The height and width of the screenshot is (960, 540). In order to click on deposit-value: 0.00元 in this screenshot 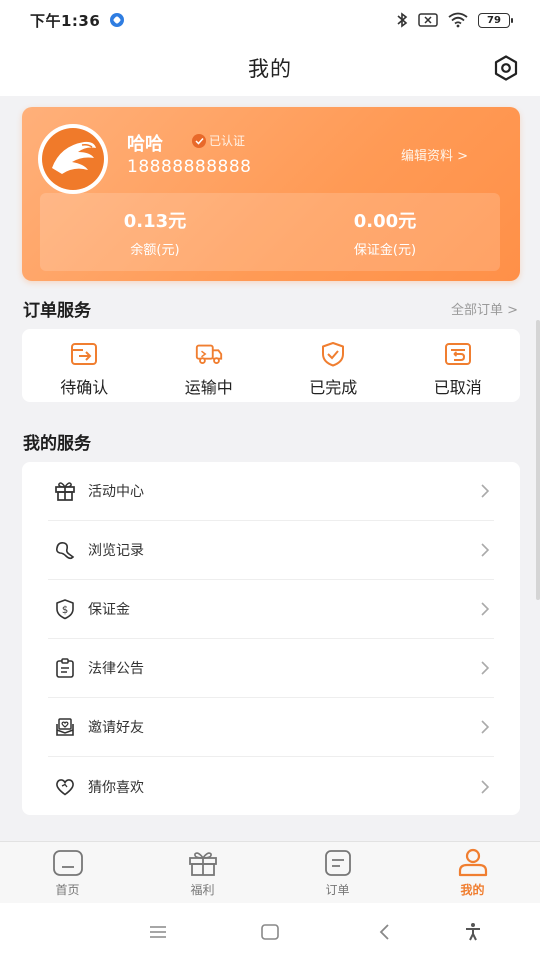, I will do `click(385, 221)`.